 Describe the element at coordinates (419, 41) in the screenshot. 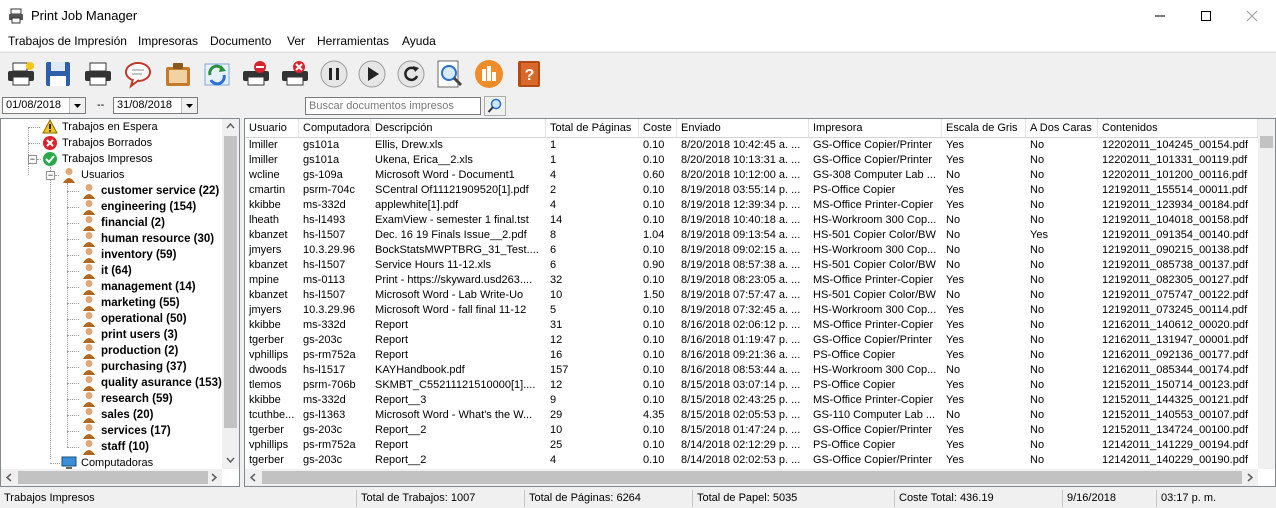

I see `menu-help: Ayuda` at that location.